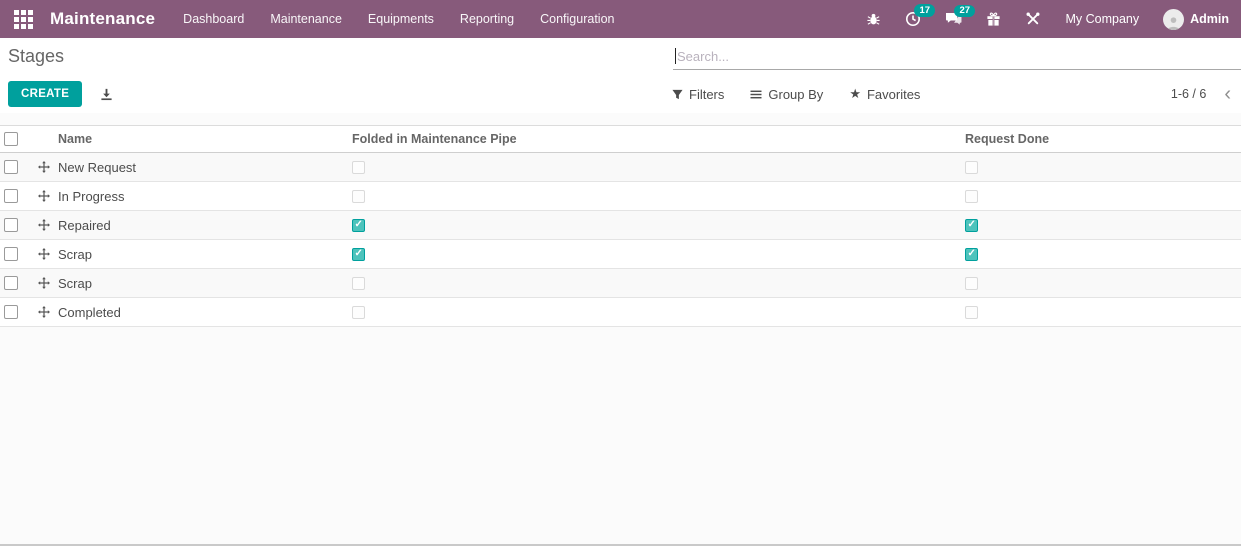  I want to click on group-by-button: Group By, so click(786, 94).